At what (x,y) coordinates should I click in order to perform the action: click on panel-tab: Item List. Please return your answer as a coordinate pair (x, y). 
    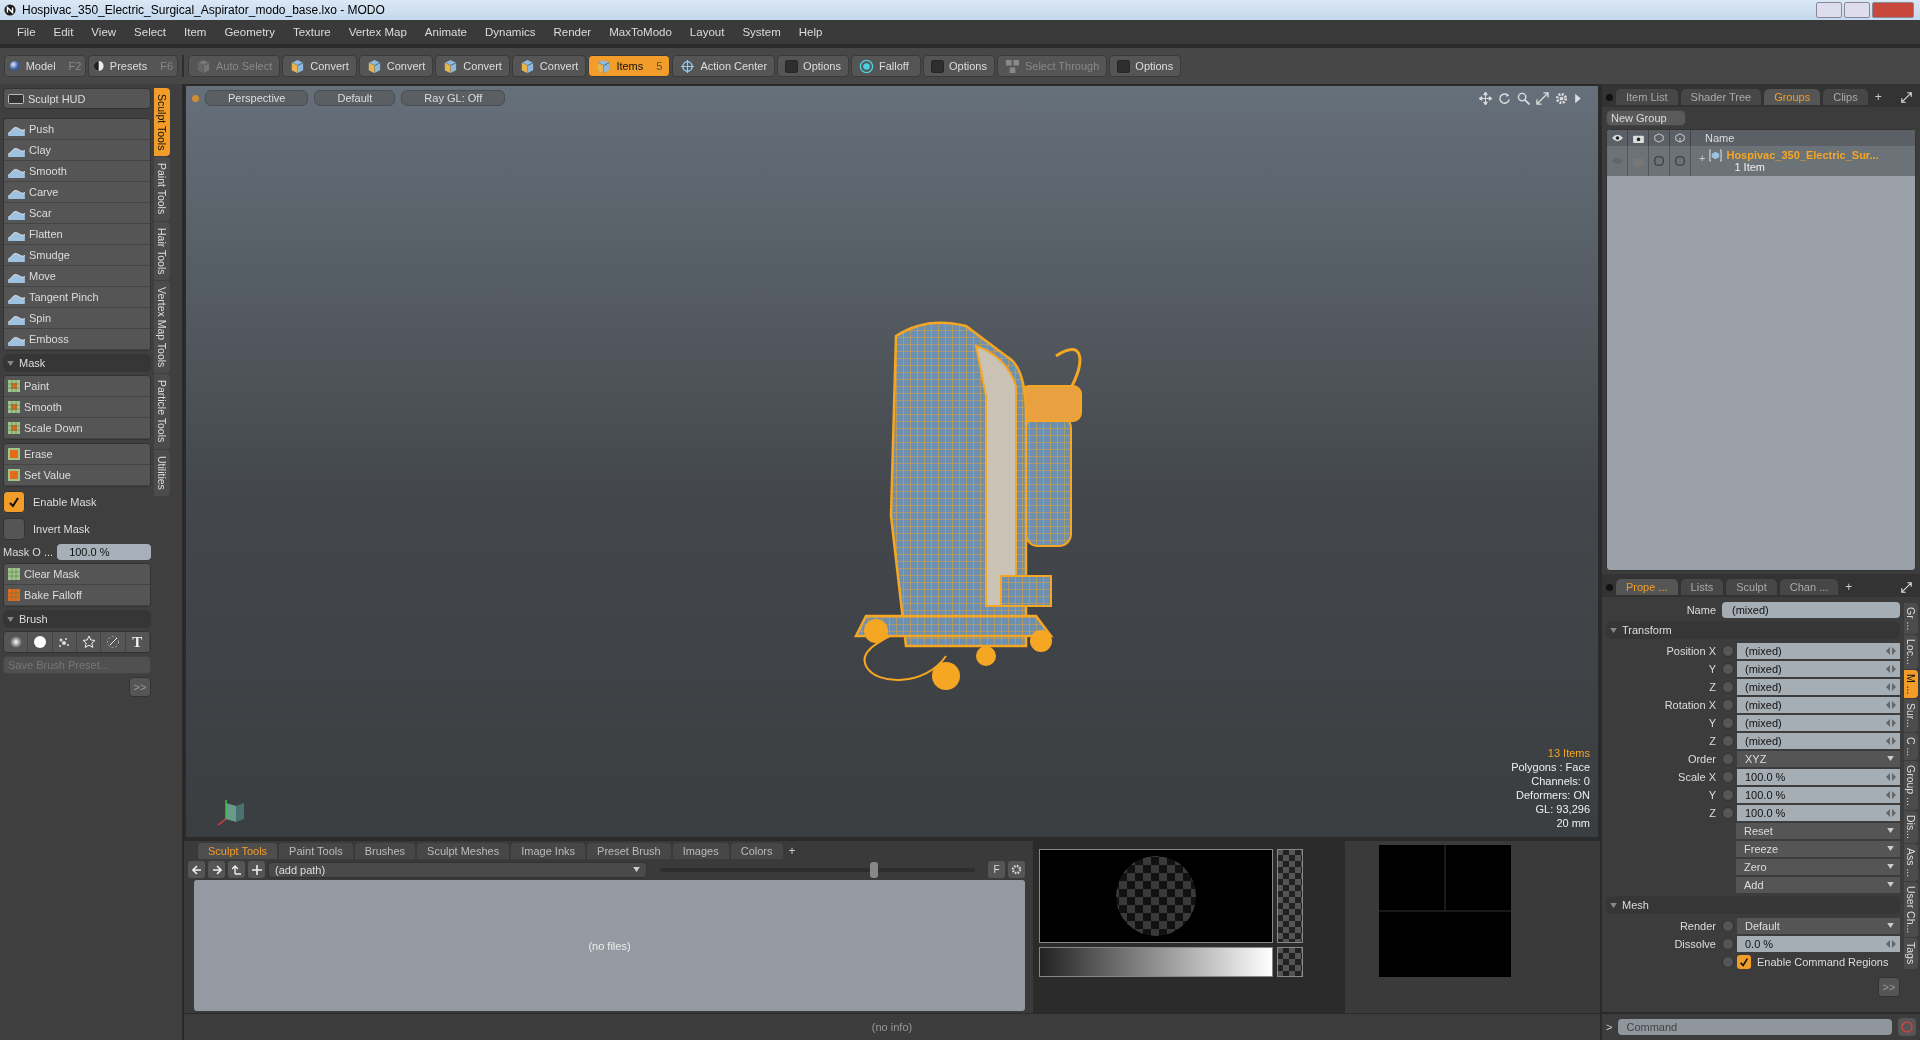
    Looking at the image, I should click on (1647, 97).